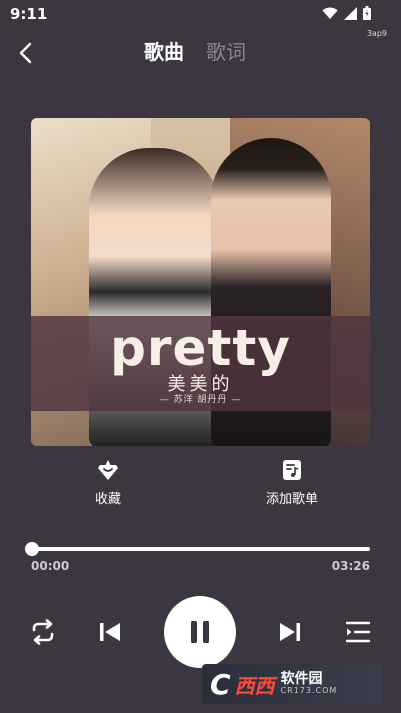 The width and height of the screenshot is (401, 713). What do you see at coordinates (200, 14) in the screenshot?
I see `status-bar: 9:11` at bounding box center [200, 14].